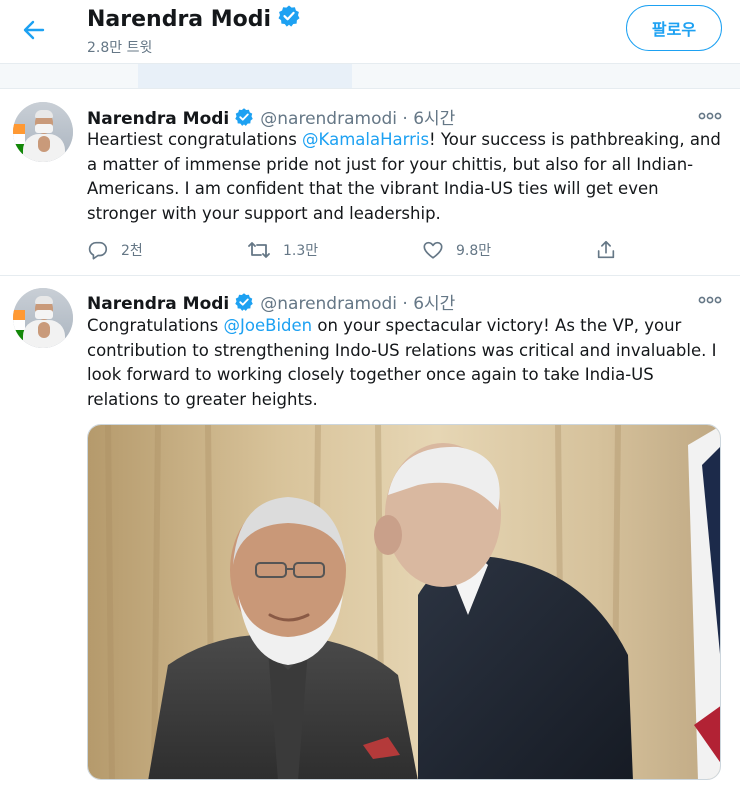  What do you see at coordinates (34, 30) in the screenshot?
I see `back-arrow-icon` at bounding box center [34, 30].